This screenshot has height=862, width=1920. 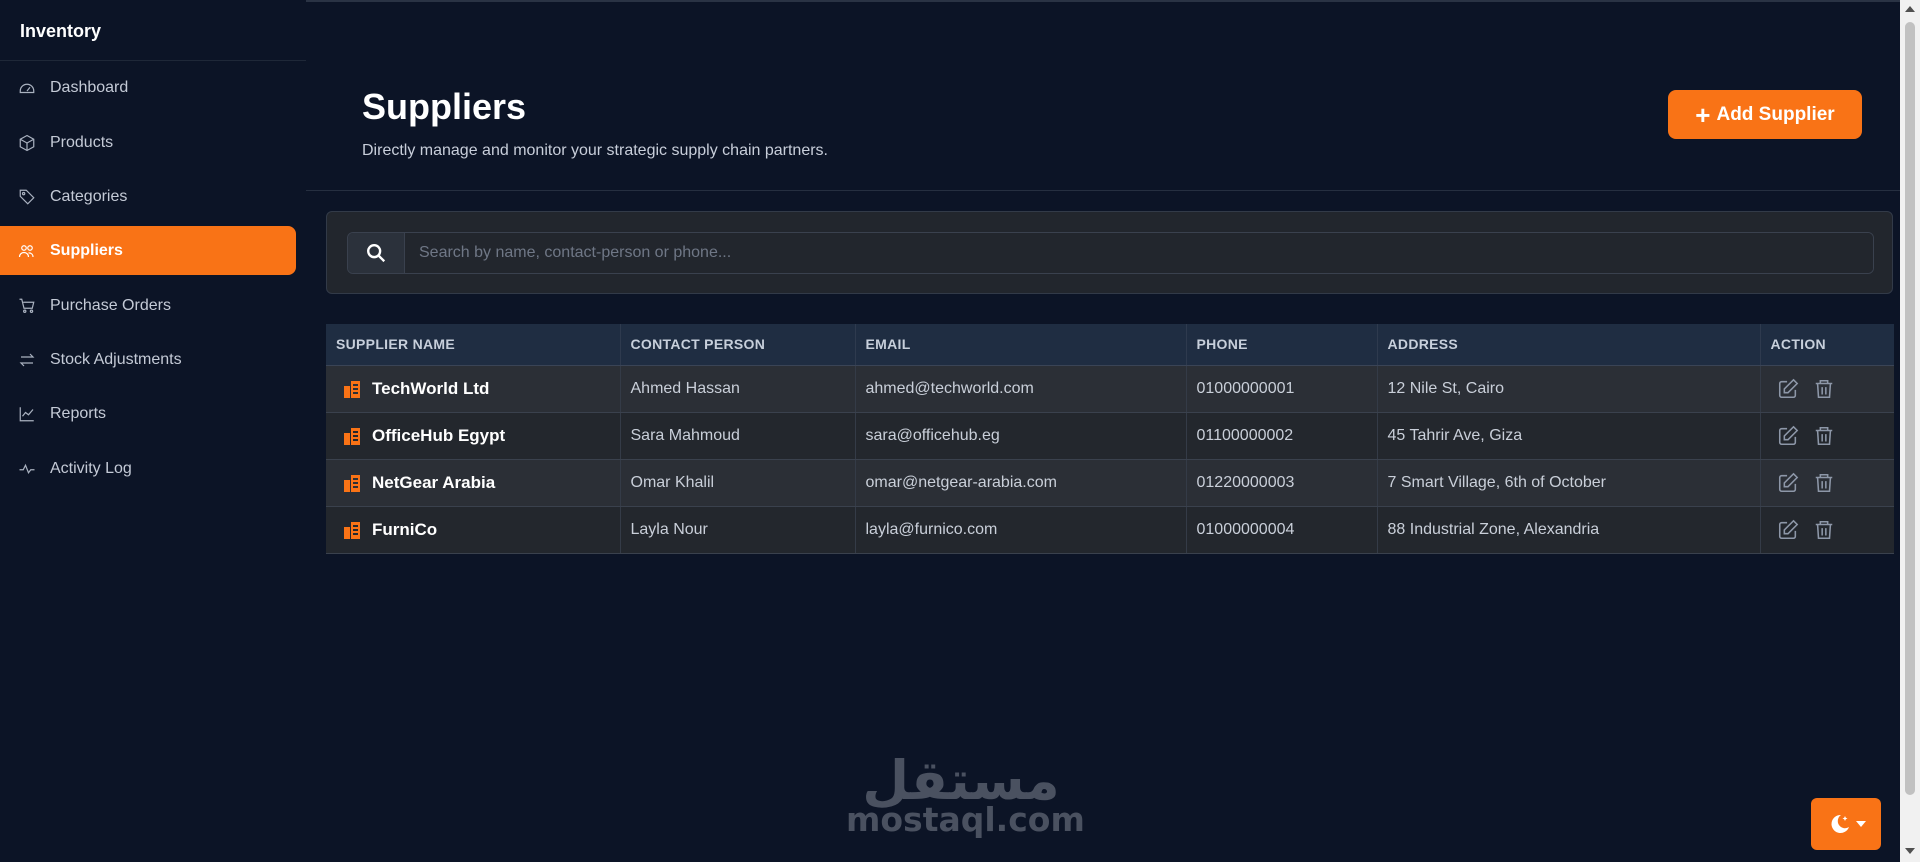 What do you see at coordinates (27, 251) in the screenshot?
I see `users-icon` at bounding box center [27, 251].